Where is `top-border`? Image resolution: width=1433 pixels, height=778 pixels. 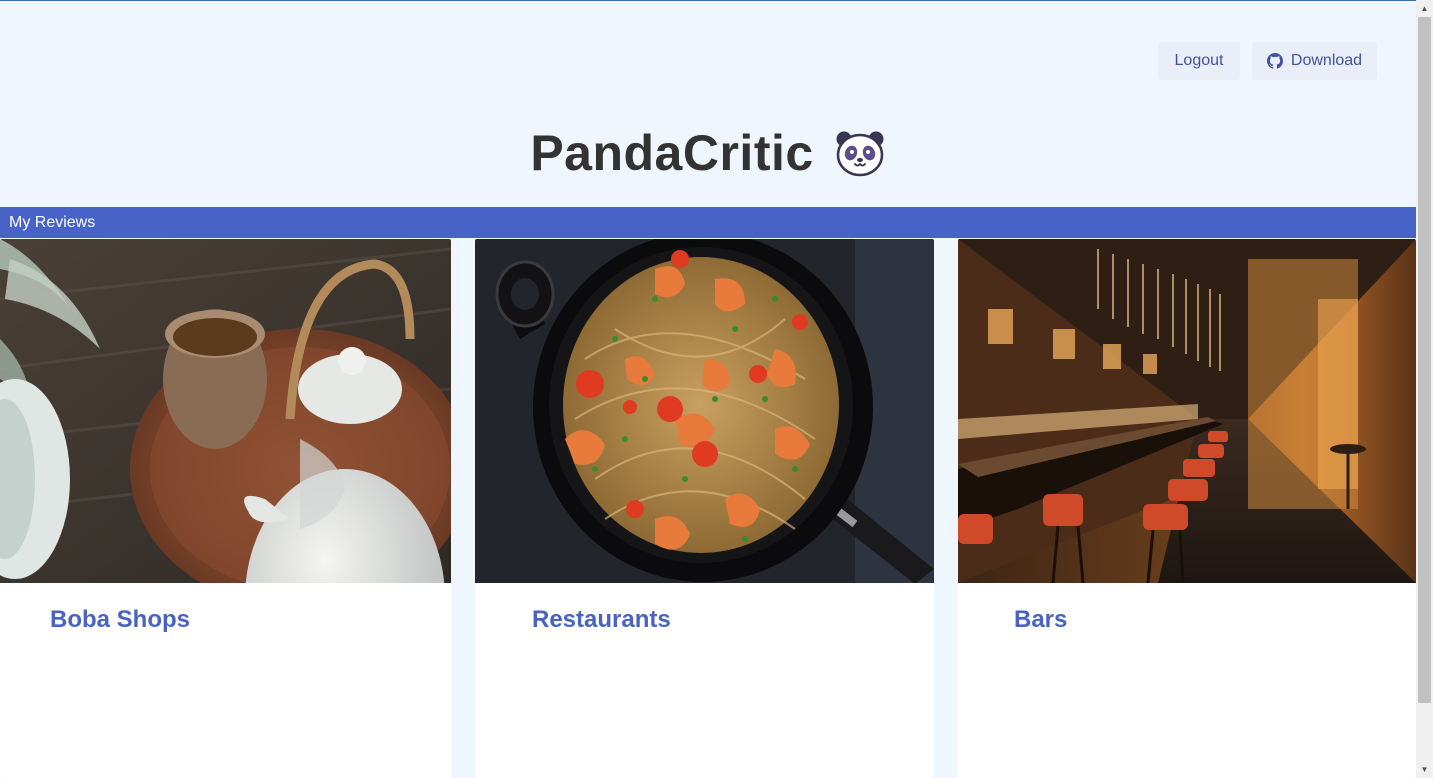 top-border is located at coordinates (708, 0).